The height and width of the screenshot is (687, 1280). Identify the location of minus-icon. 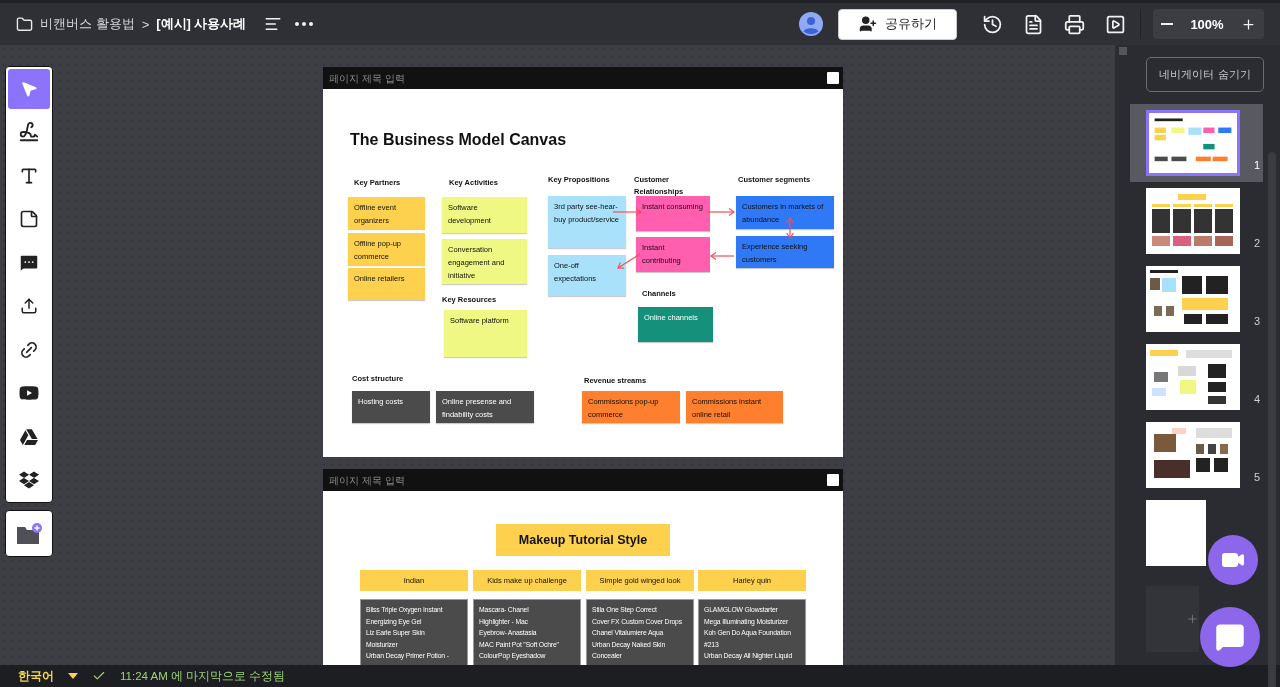
(1167, 24).